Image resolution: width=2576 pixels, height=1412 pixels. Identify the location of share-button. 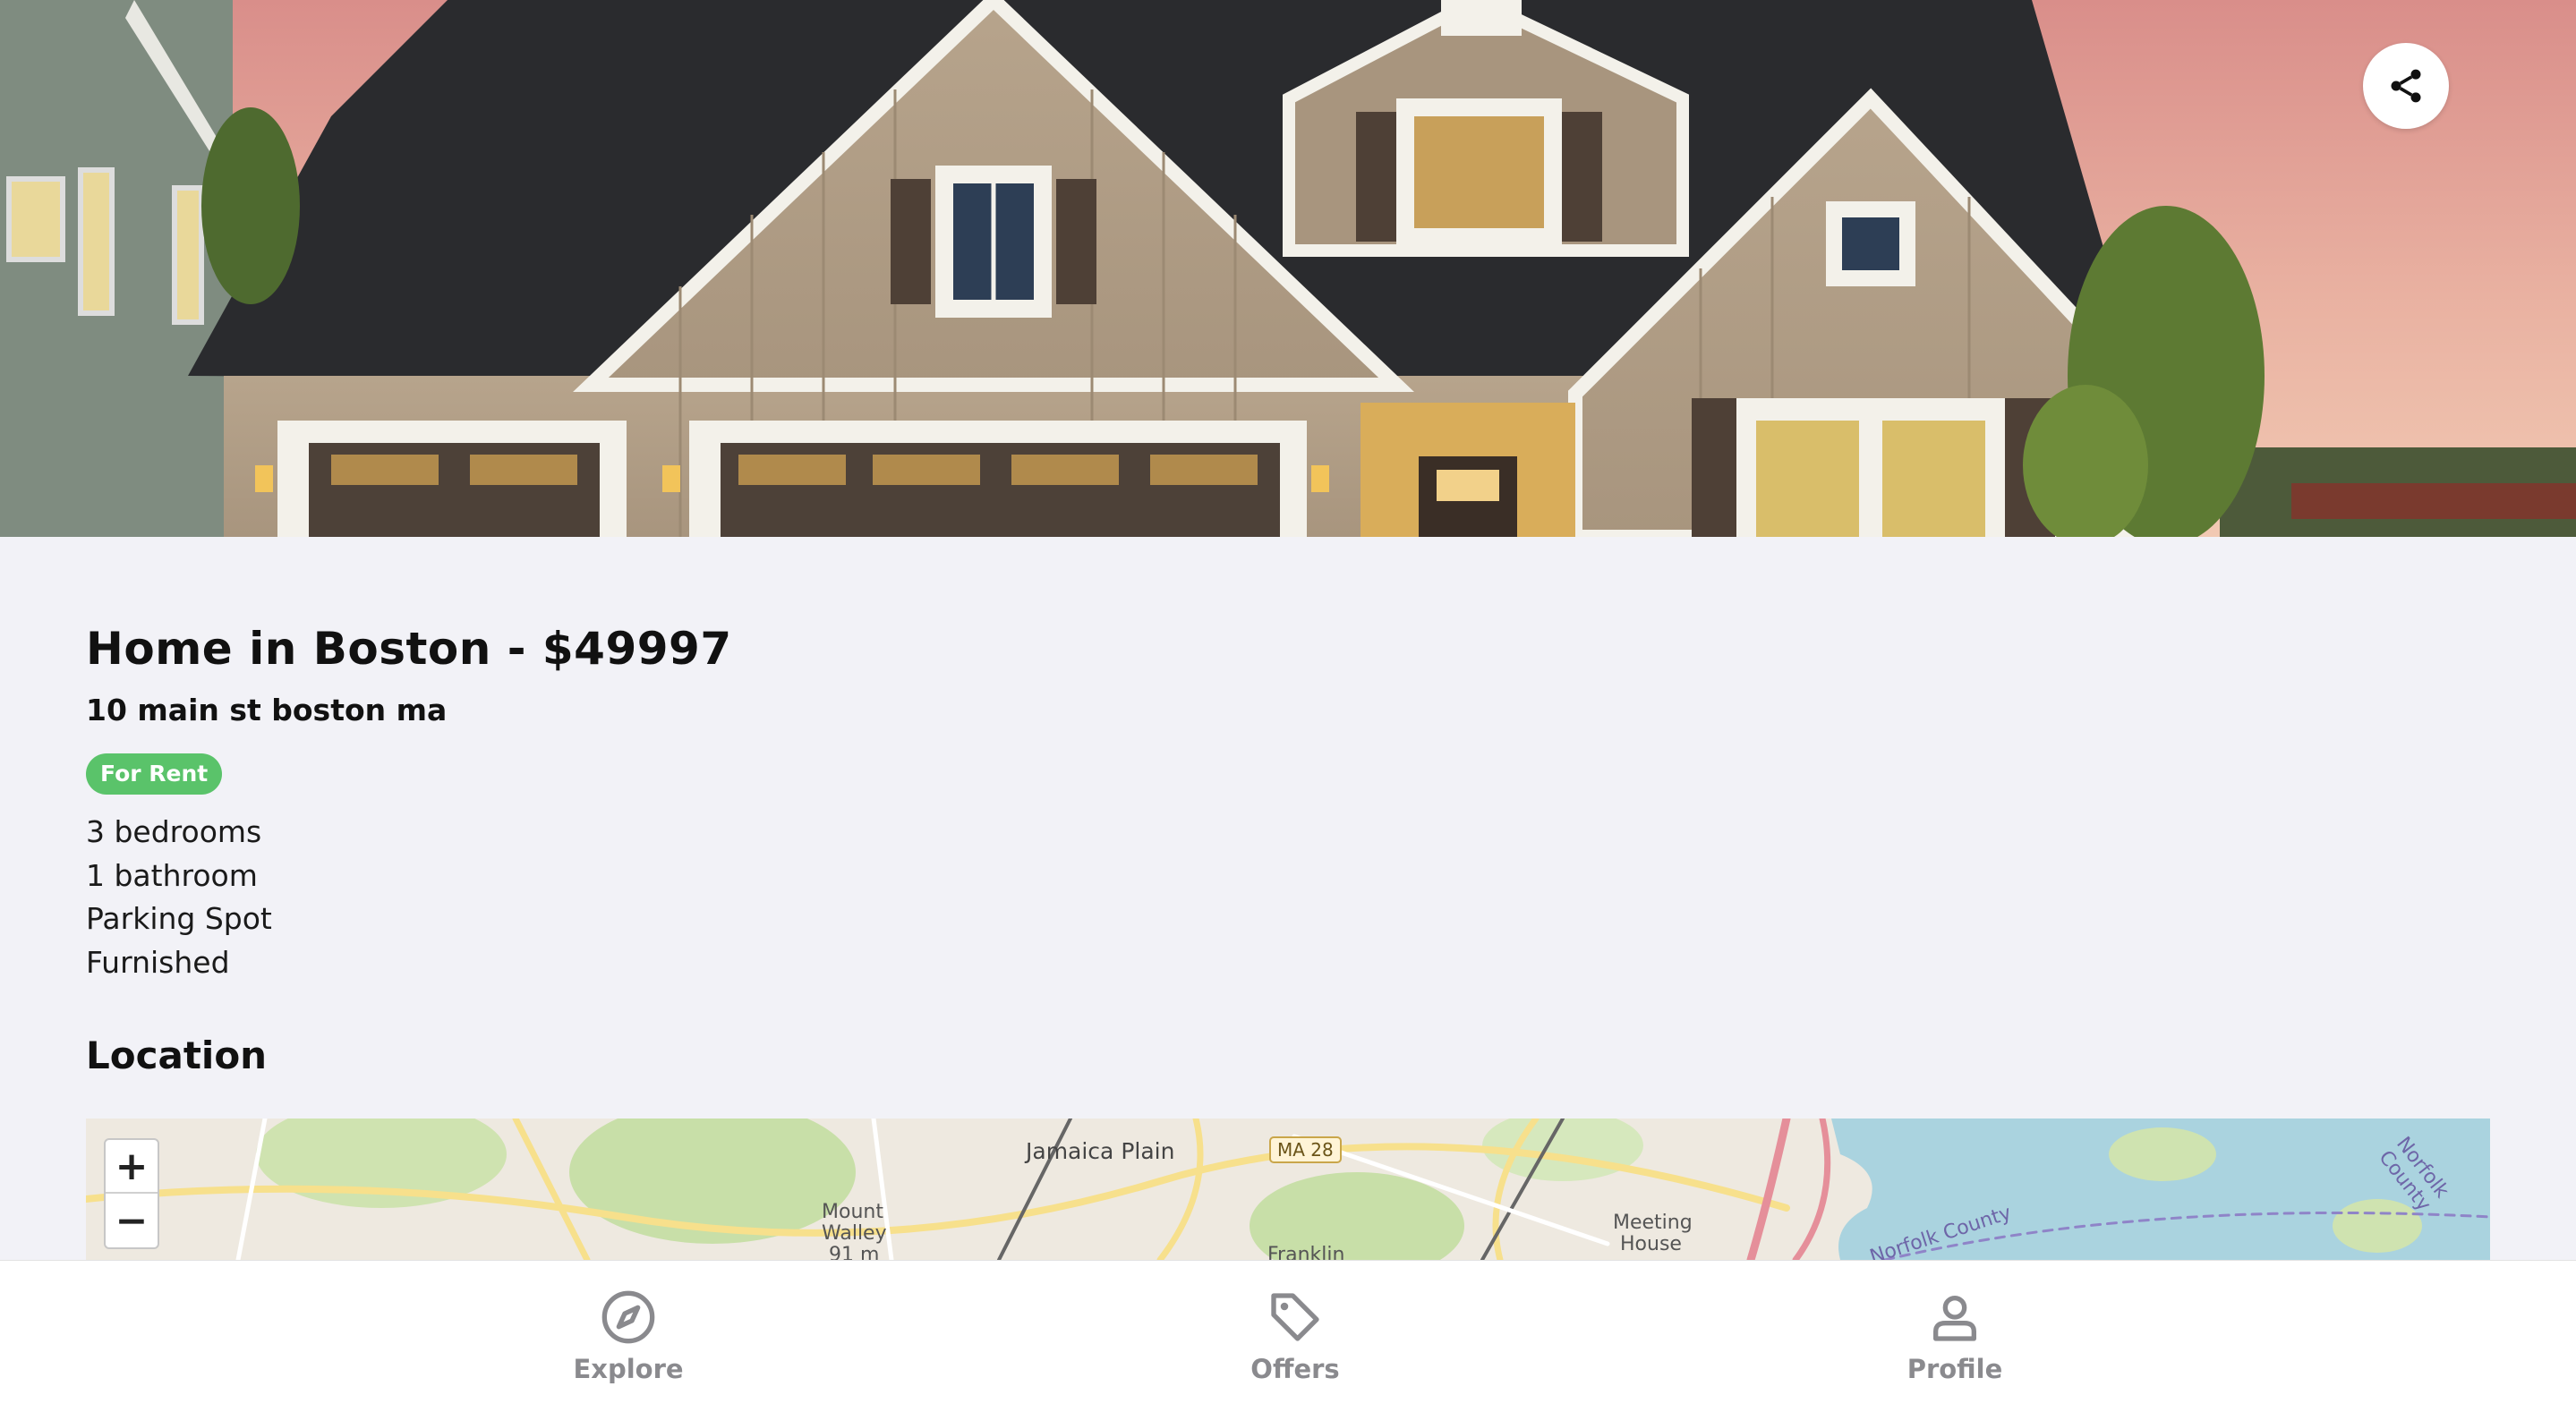
(2406, 86).